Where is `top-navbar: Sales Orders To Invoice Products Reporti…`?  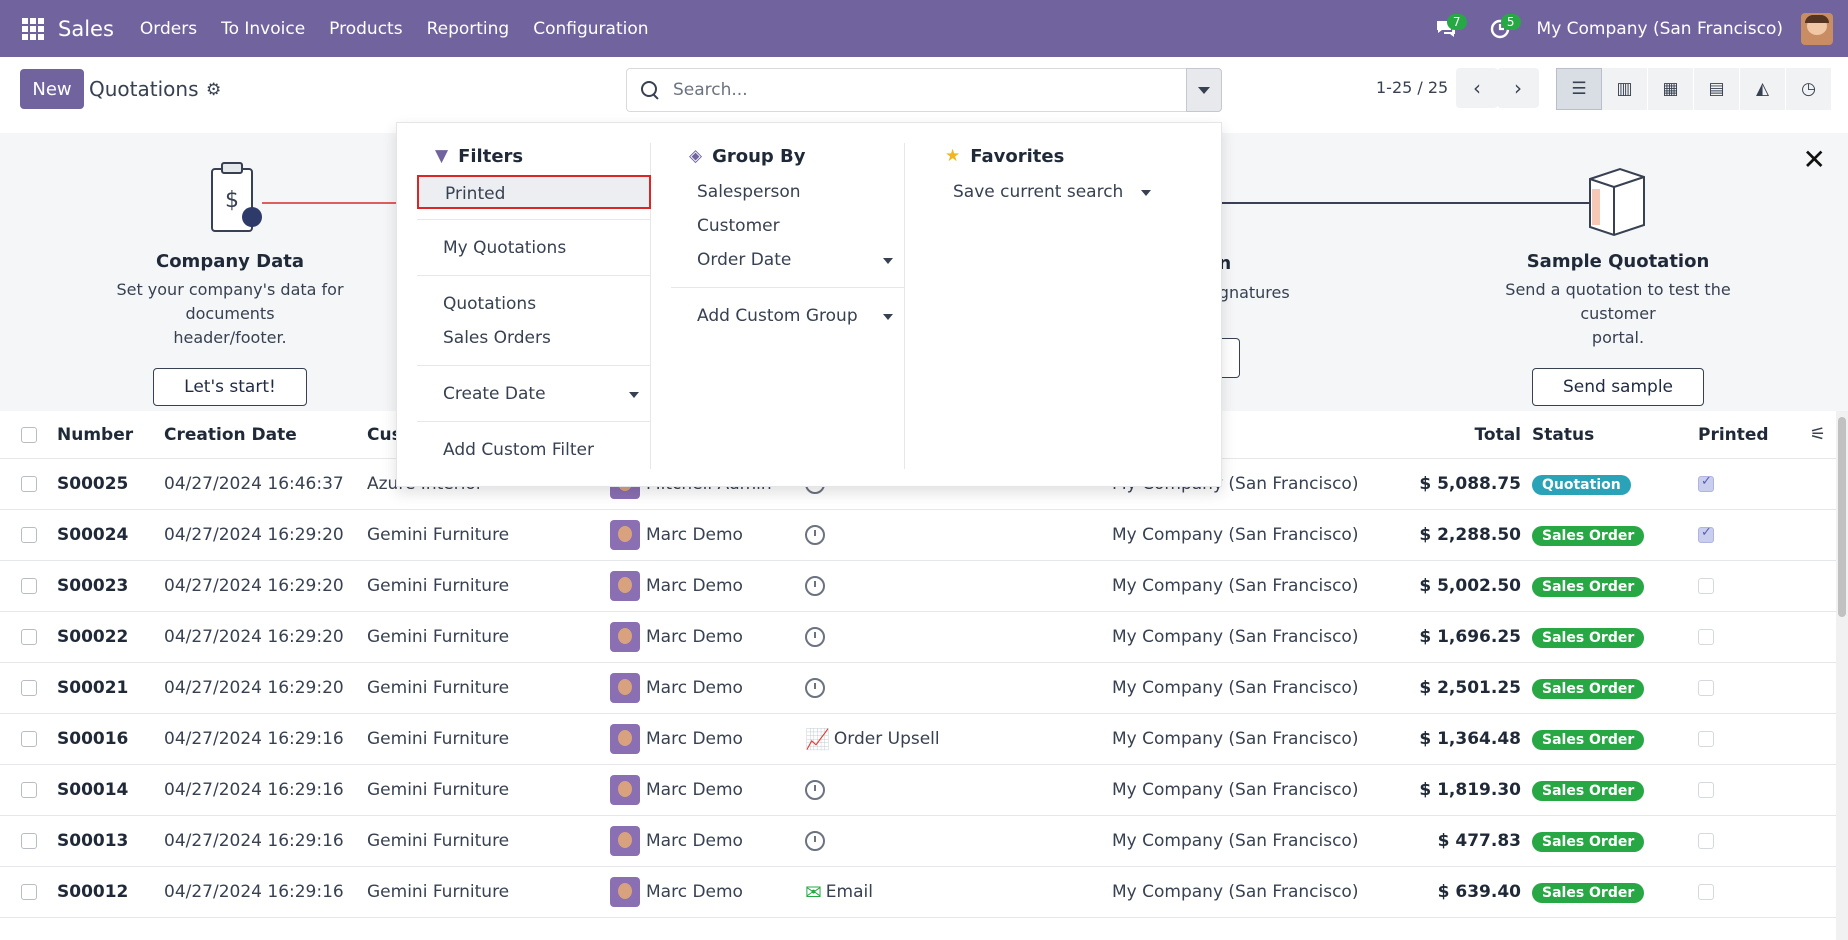
top-navbar: Sales Orders To Invoice Products Reporti… is located at coordinates (924, 28).